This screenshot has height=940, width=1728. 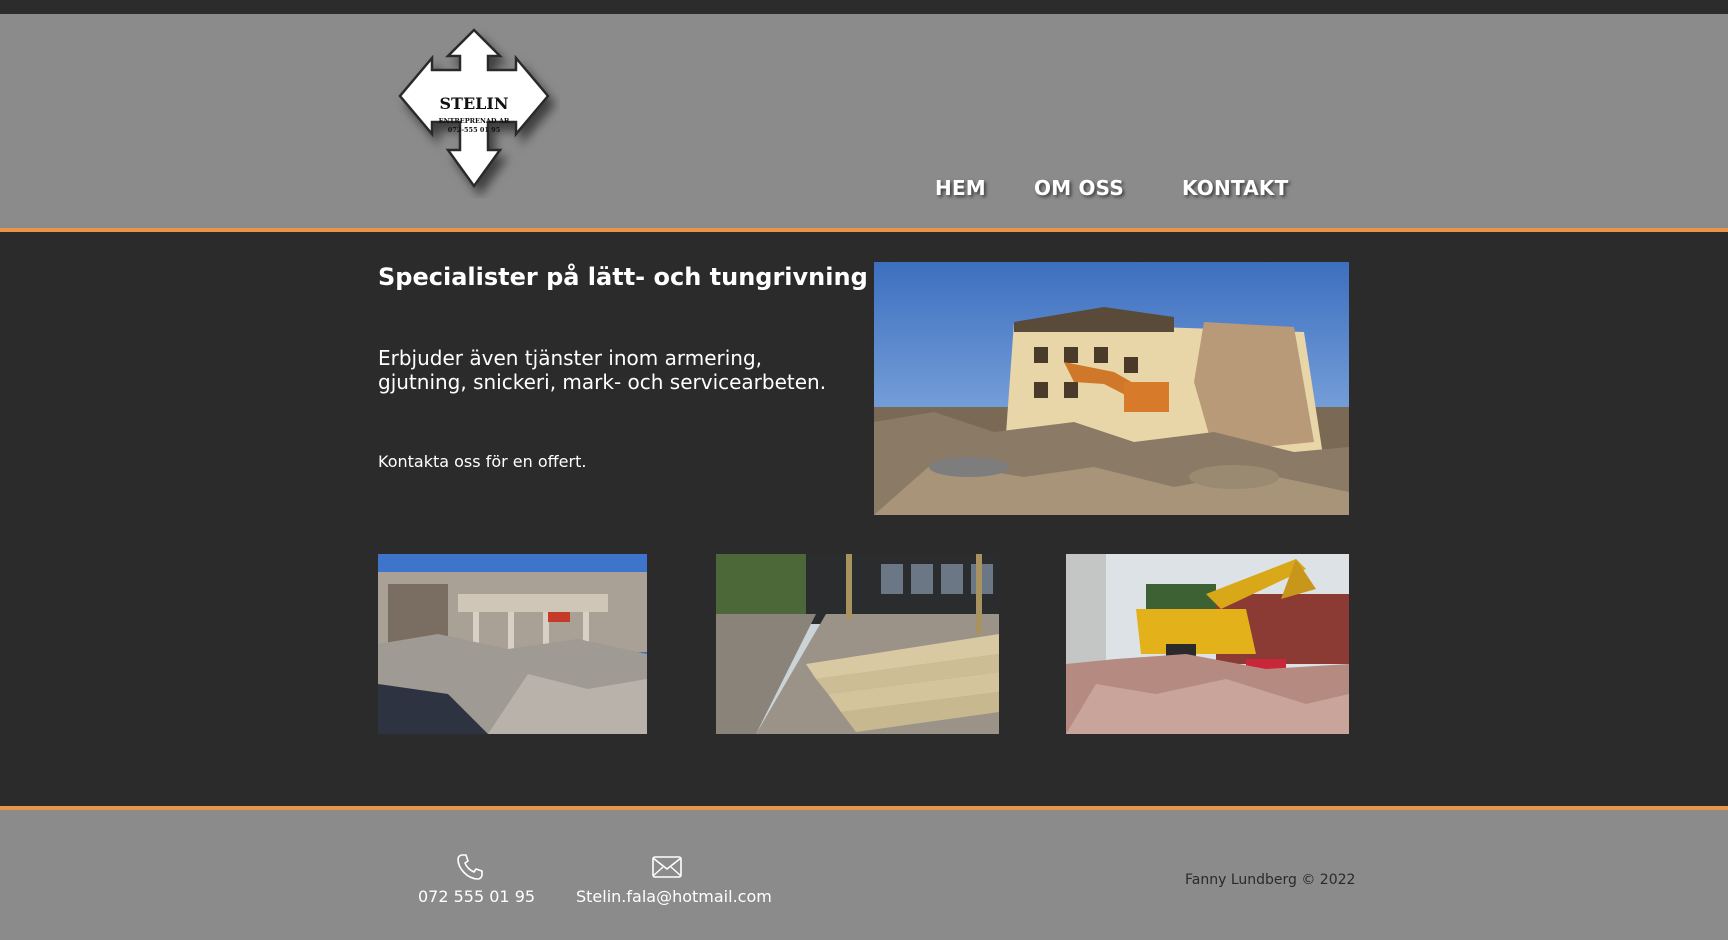 What do you see at coordinates (1270, 880) in the screenshot?
I see `copyright-credit: Fanny Lundberg © 2022` at bounding box center [1270, 880].